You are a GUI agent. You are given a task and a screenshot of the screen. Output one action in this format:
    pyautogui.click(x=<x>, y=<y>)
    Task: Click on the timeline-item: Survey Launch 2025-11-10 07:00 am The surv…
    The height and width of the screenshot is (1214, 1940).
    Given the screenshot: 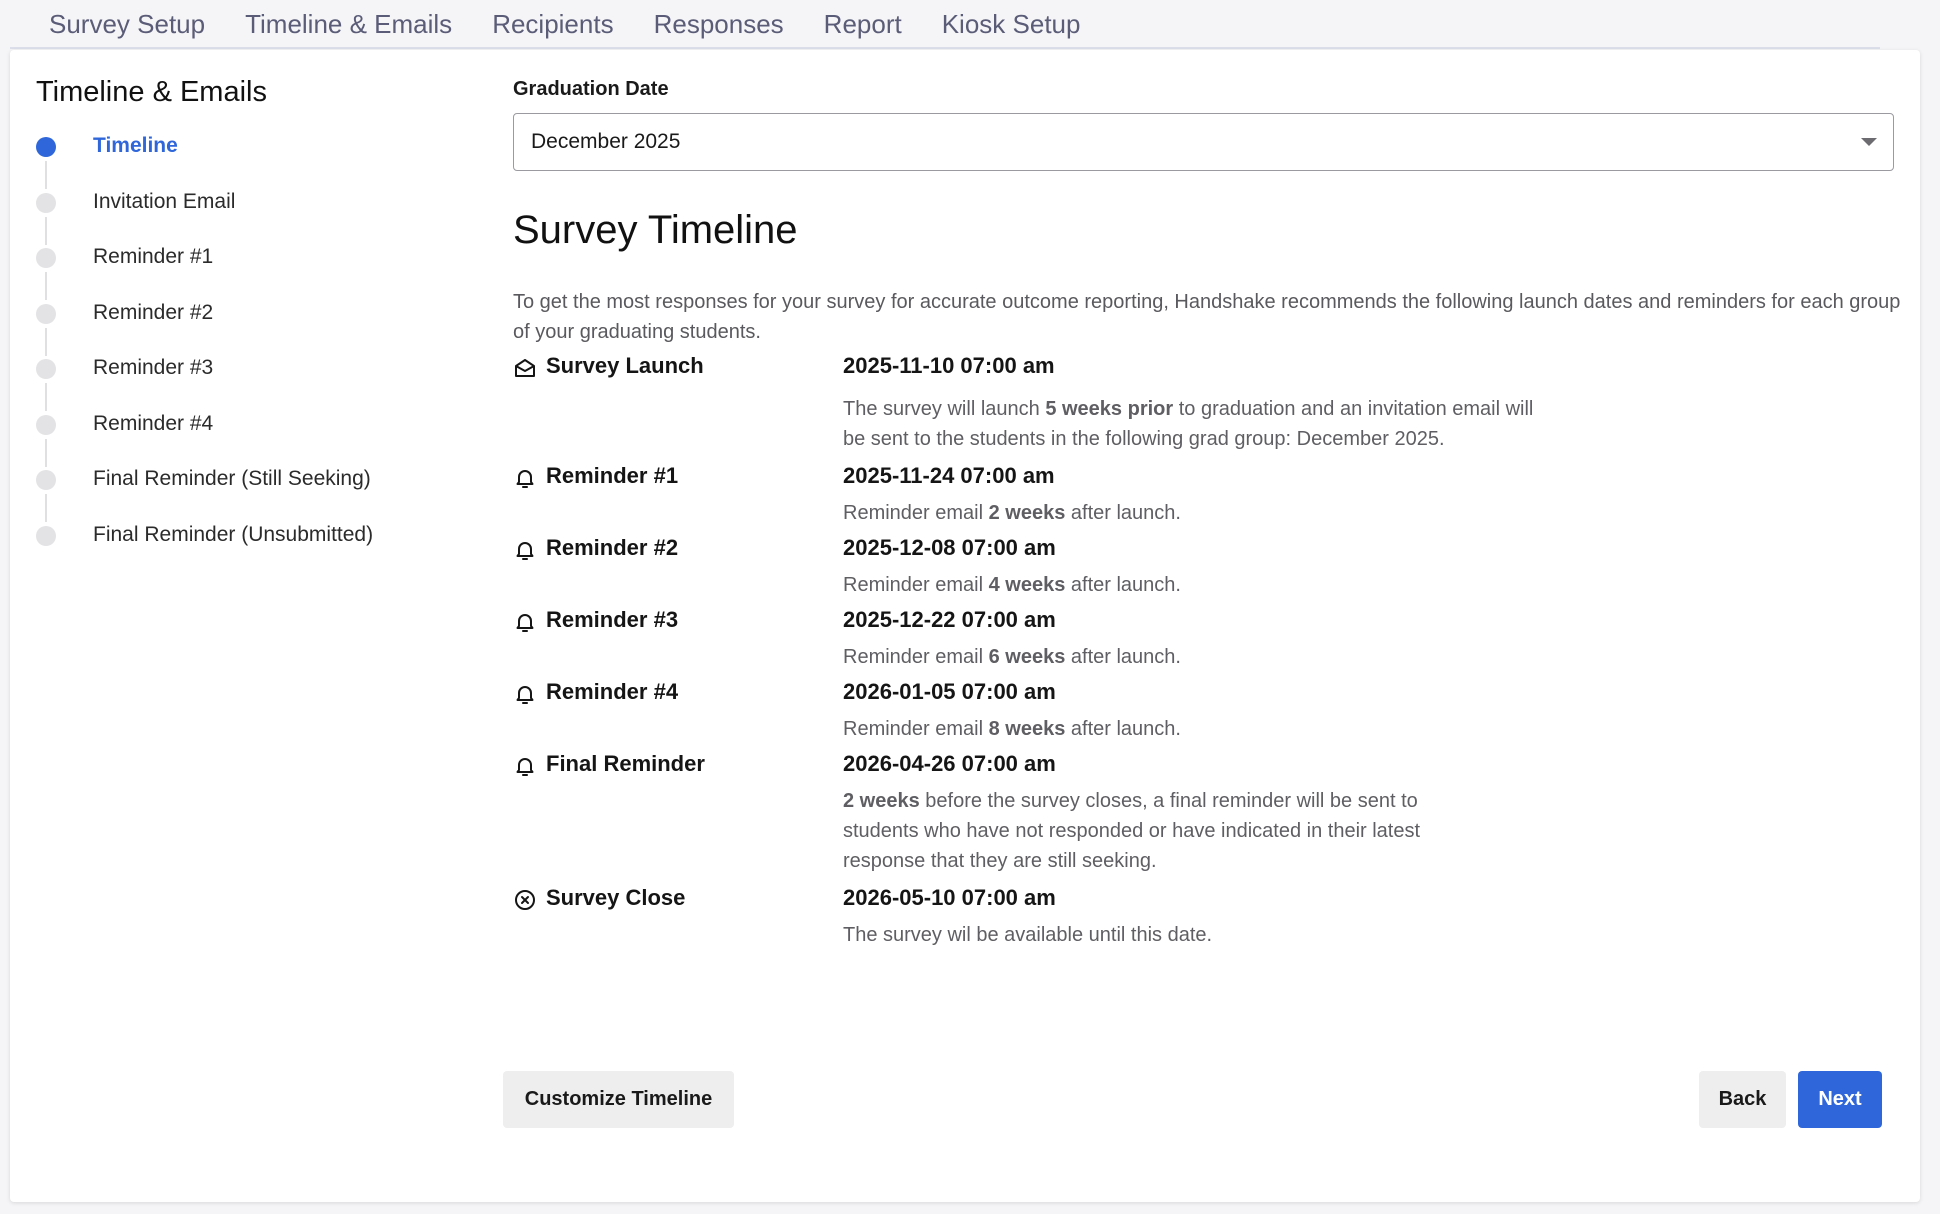 What is the action you would take?
    pyautogui.click(x=1208, y=402)
    